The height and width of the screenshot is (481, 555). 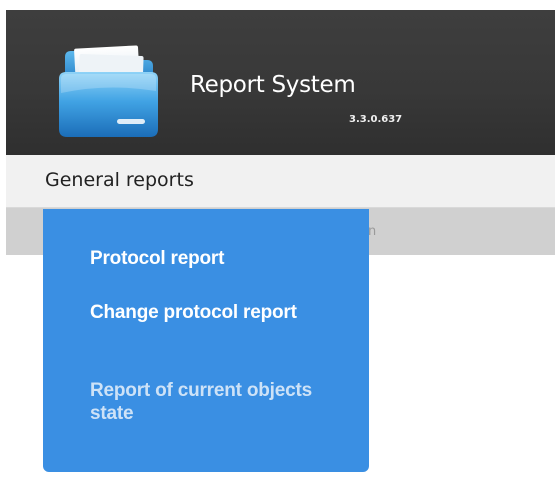 I want to click on left-border, so click(x=3, y=240).